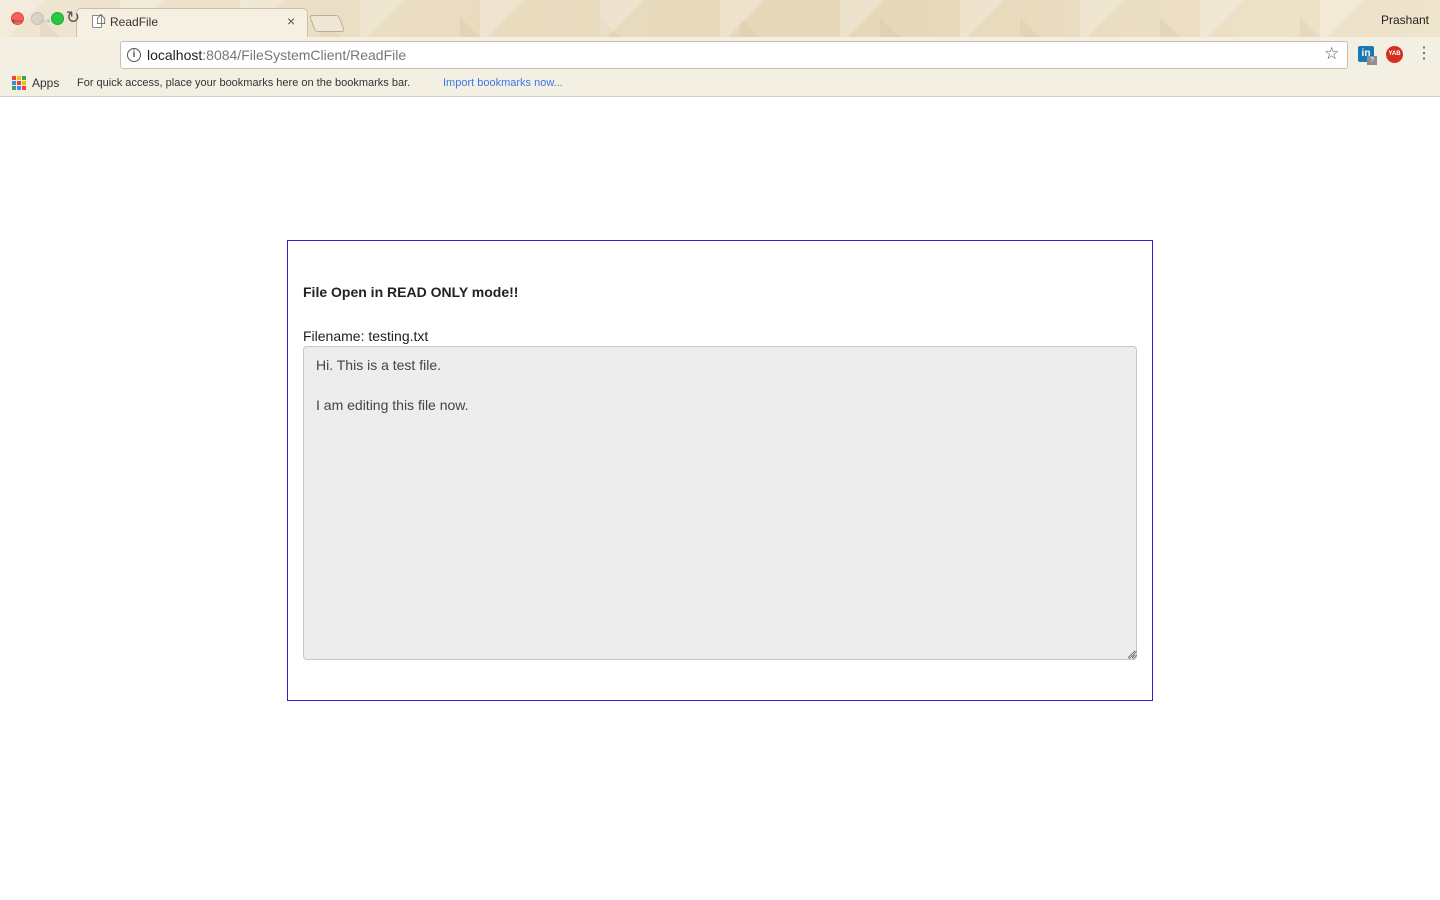  Describe the element at coordinates (45, 83) in the screenshot. I see `apps-shortcut-label: Apps` at that location.